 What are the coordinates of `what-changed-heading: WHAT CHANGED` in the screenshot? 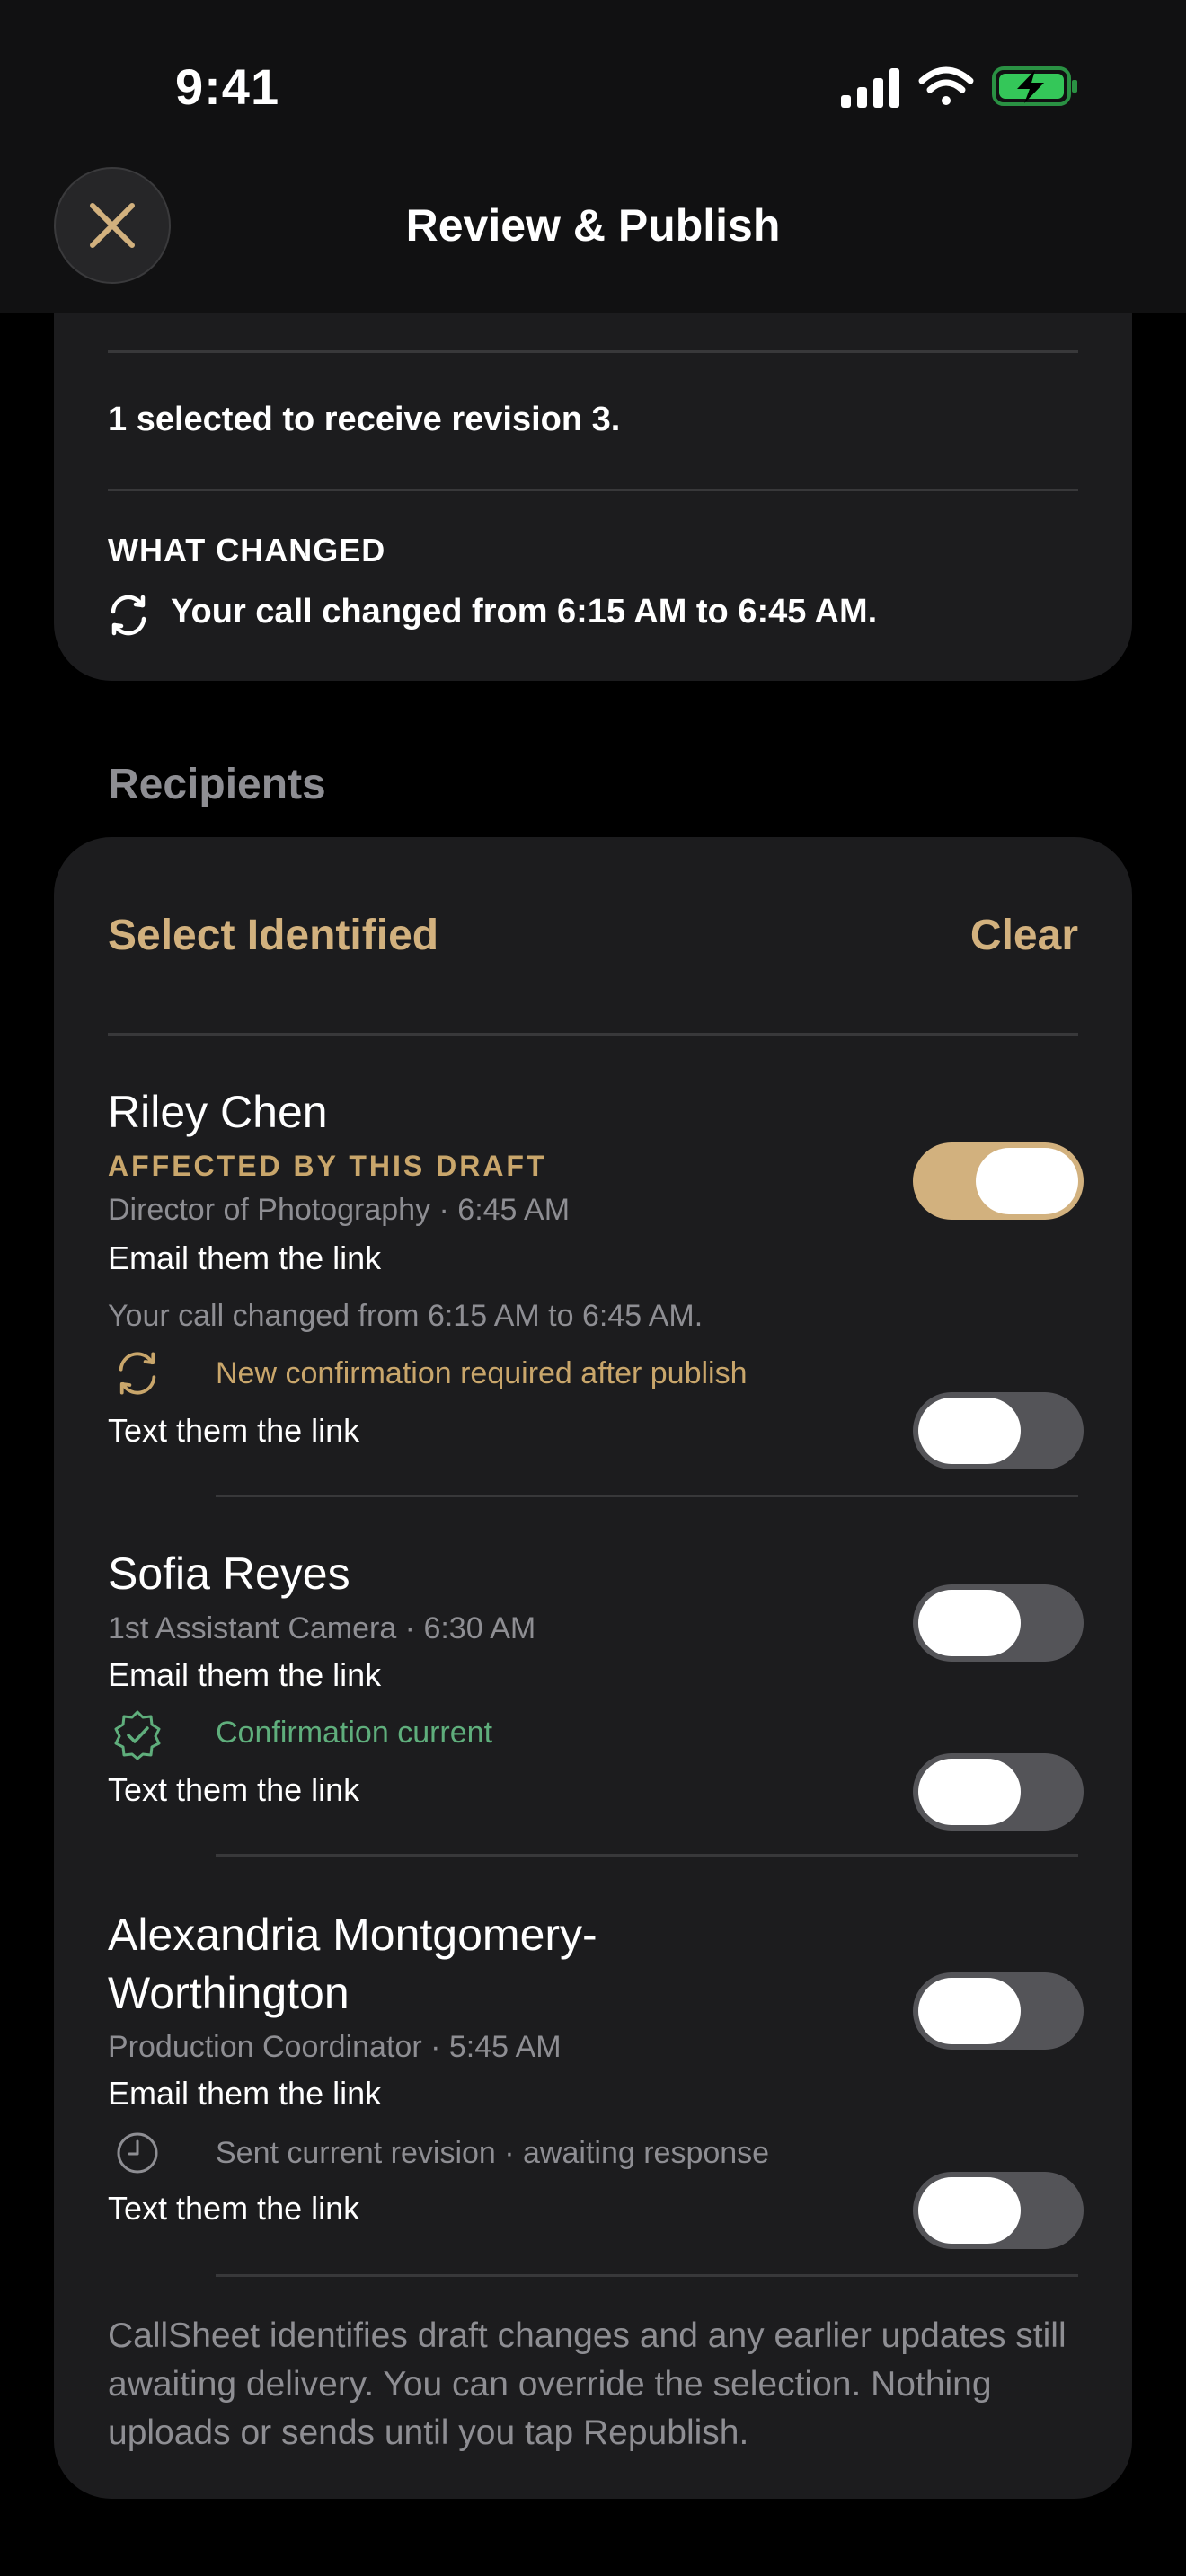 It's located at (247, 550).